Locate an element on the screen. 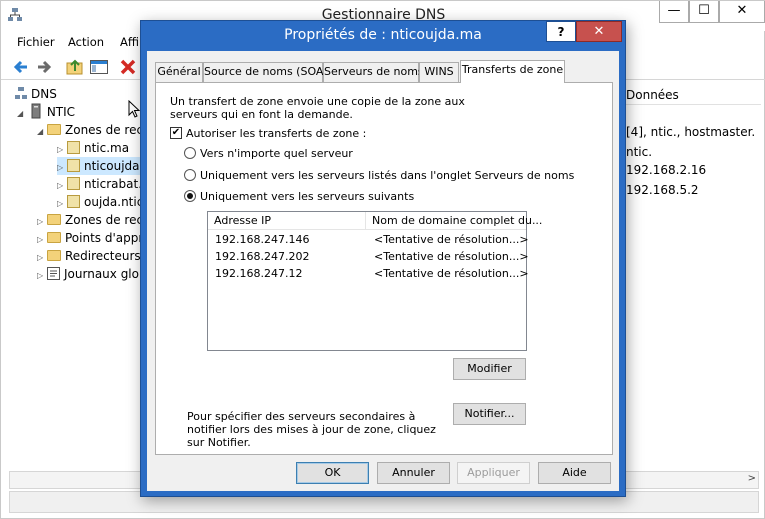  record-data: ntic. is located at coordinates (639, 152).